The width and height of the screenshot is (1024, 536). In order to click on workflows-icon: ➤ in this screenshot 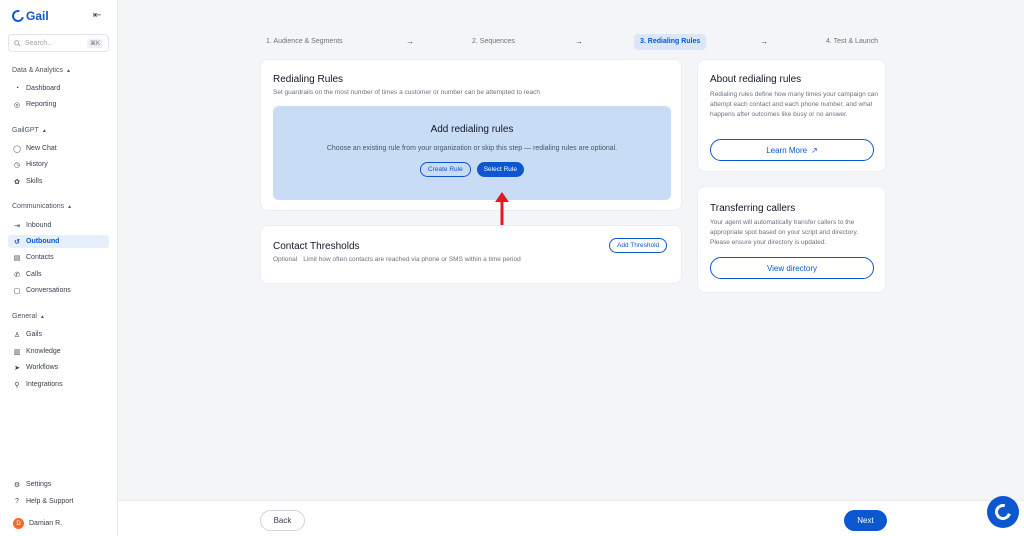, I will do `click(17, 368)`.